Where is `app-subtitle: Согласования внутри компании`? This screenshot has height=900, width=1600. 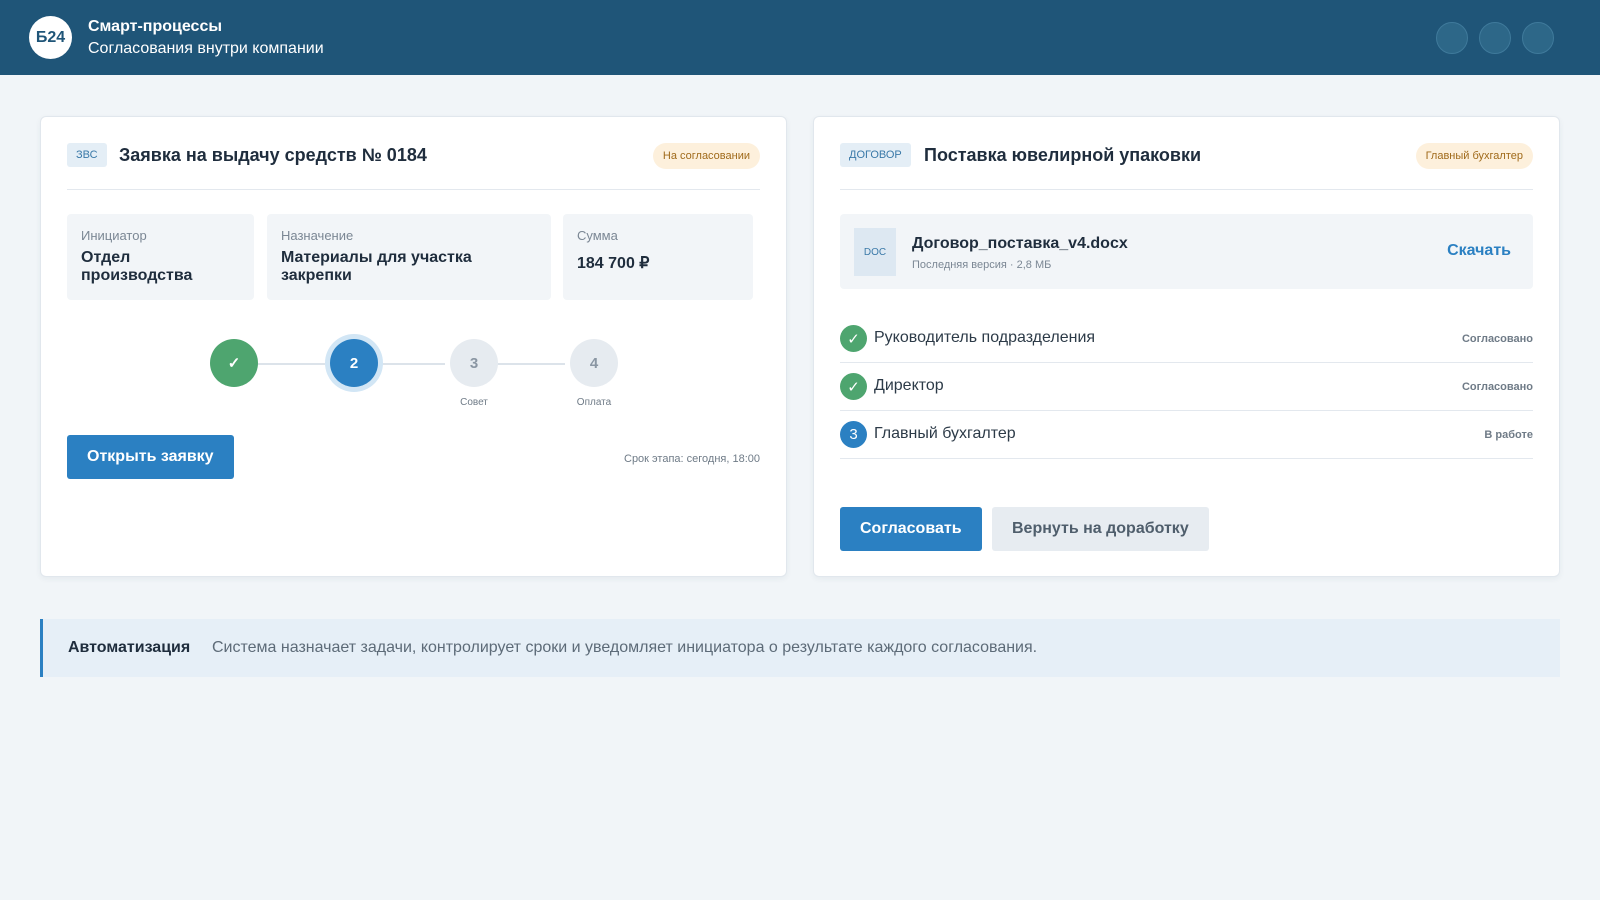
app-subtitle: Согласования внутри компании is located at coordinates (206, 48).